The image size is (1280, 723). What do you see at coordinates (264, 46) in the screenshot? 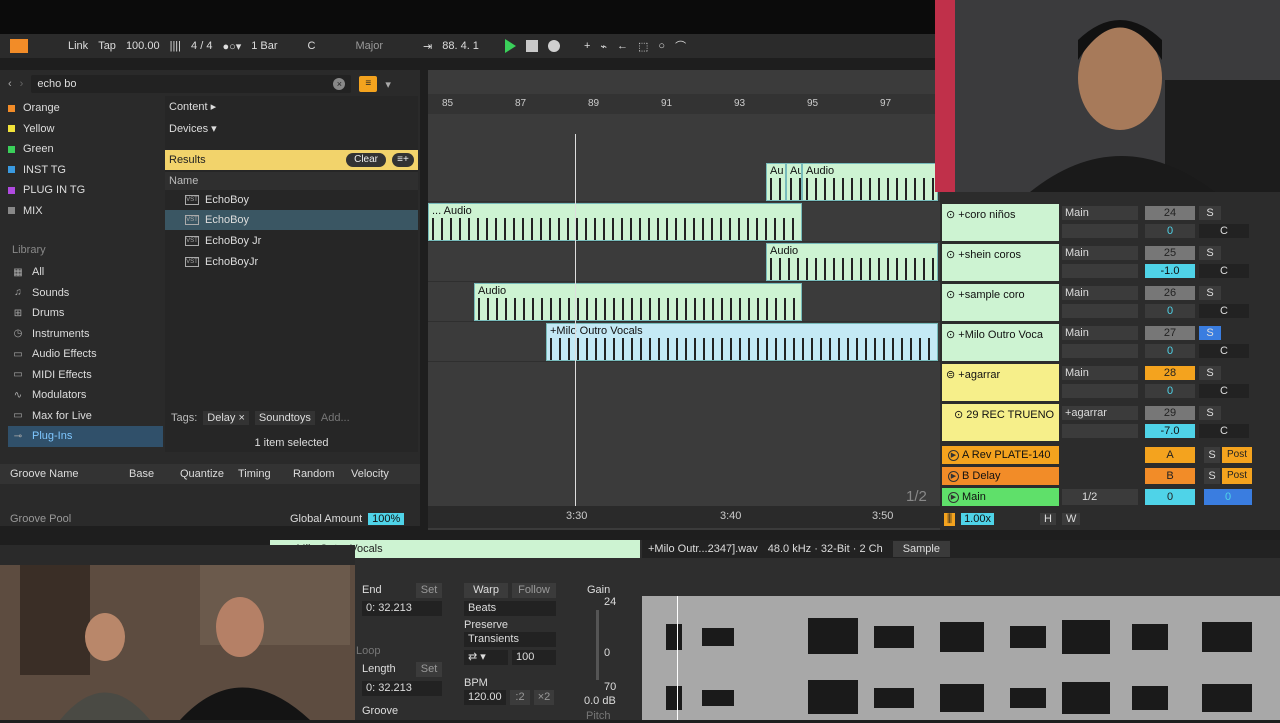
I see `quantize-select: 1 Bar` at bounding box center [264, 46].